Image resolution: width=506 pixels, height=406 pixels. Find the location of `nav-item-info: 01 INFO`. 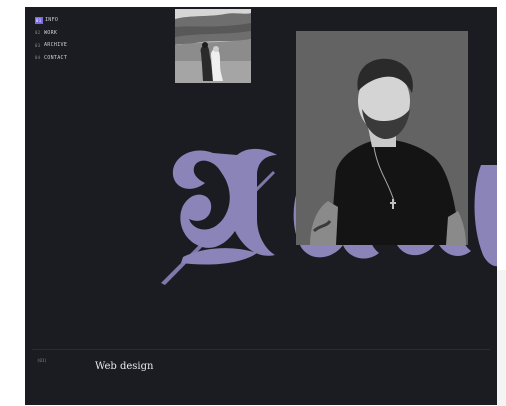

nav-item-info: 01 INFO is located at coordinates (51, 20).